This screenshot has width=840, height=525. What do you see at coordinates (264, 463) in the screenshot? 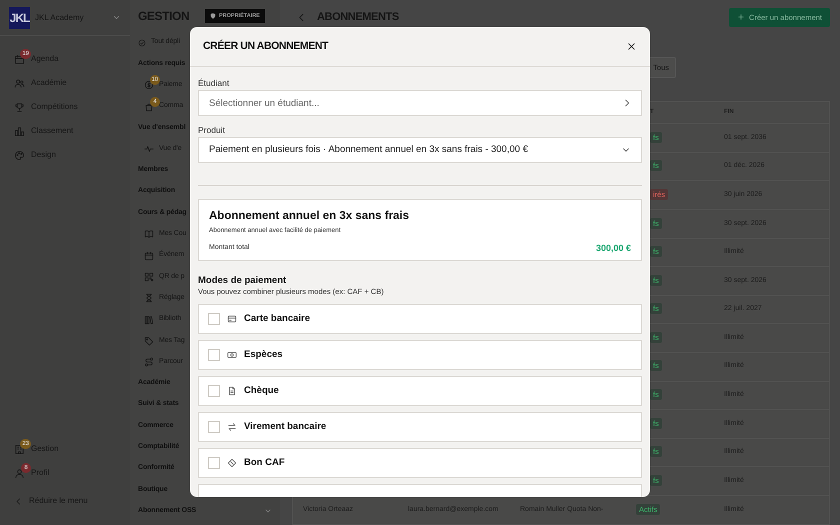
I see `payment-option-label: Bon CAF` at bounding box center [264, 463].